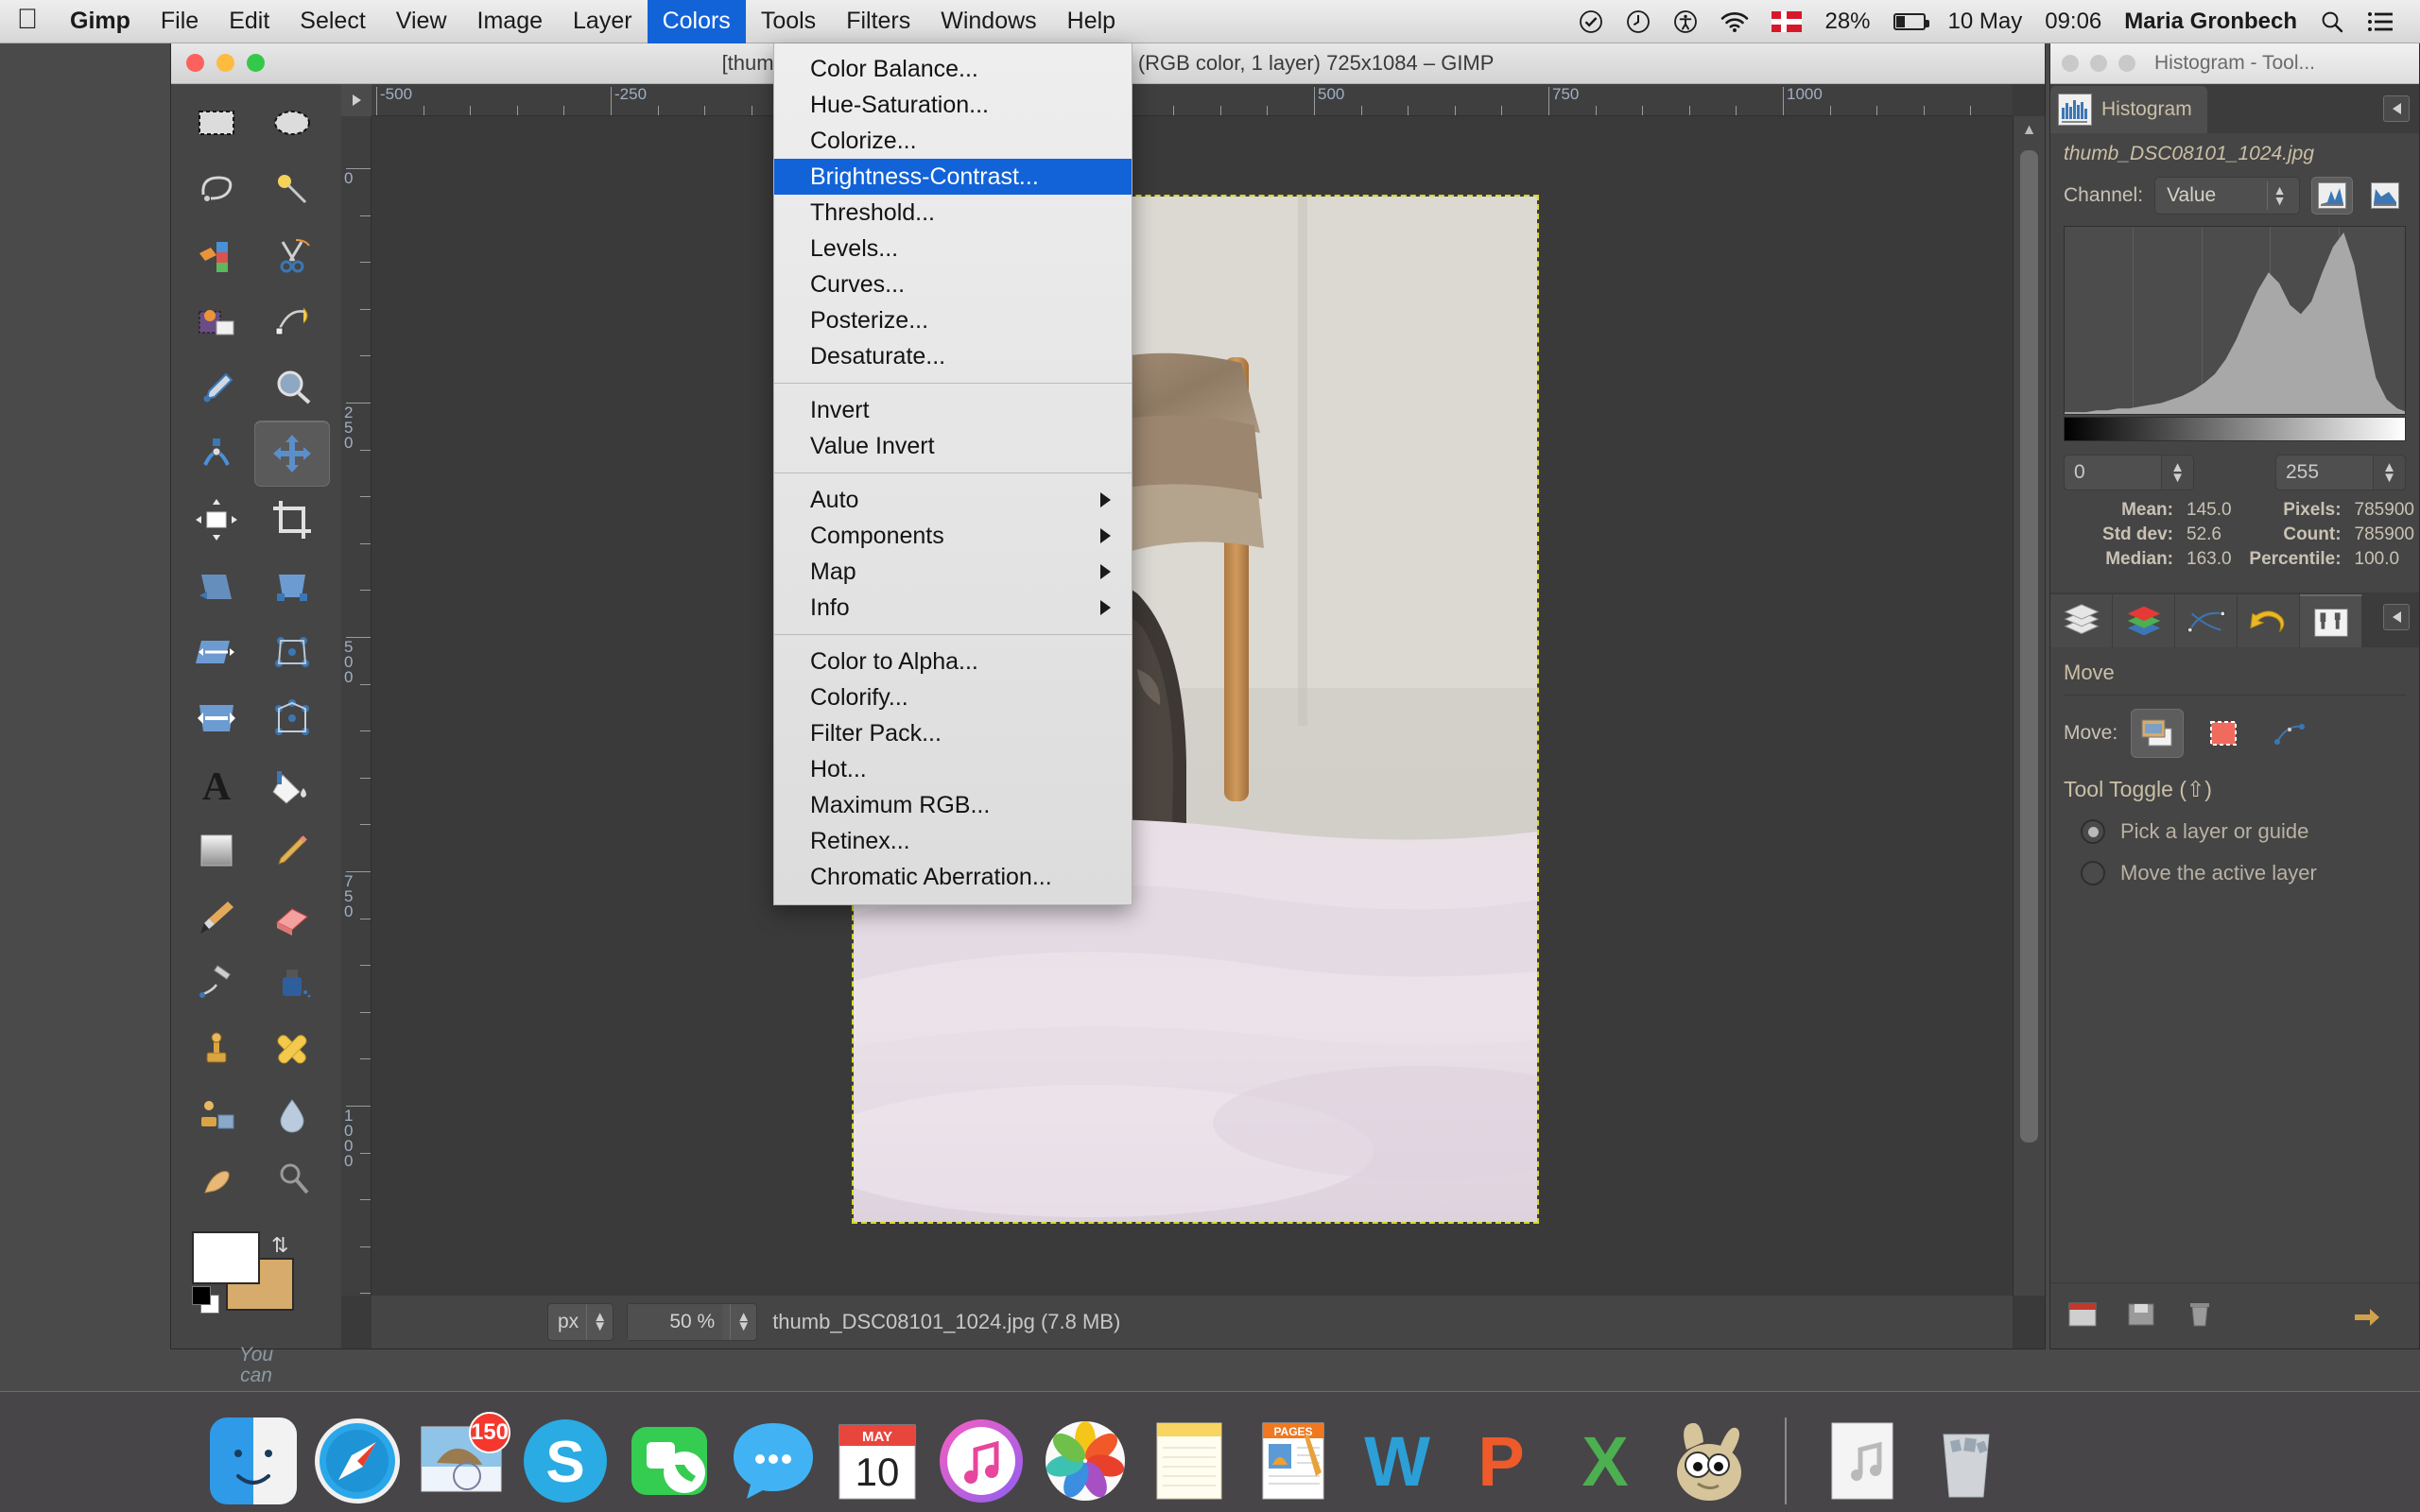  What do you see at coordinates (421, 21) in the screenshot?
I see `menu-view: View` at bounding box center [421, 21].